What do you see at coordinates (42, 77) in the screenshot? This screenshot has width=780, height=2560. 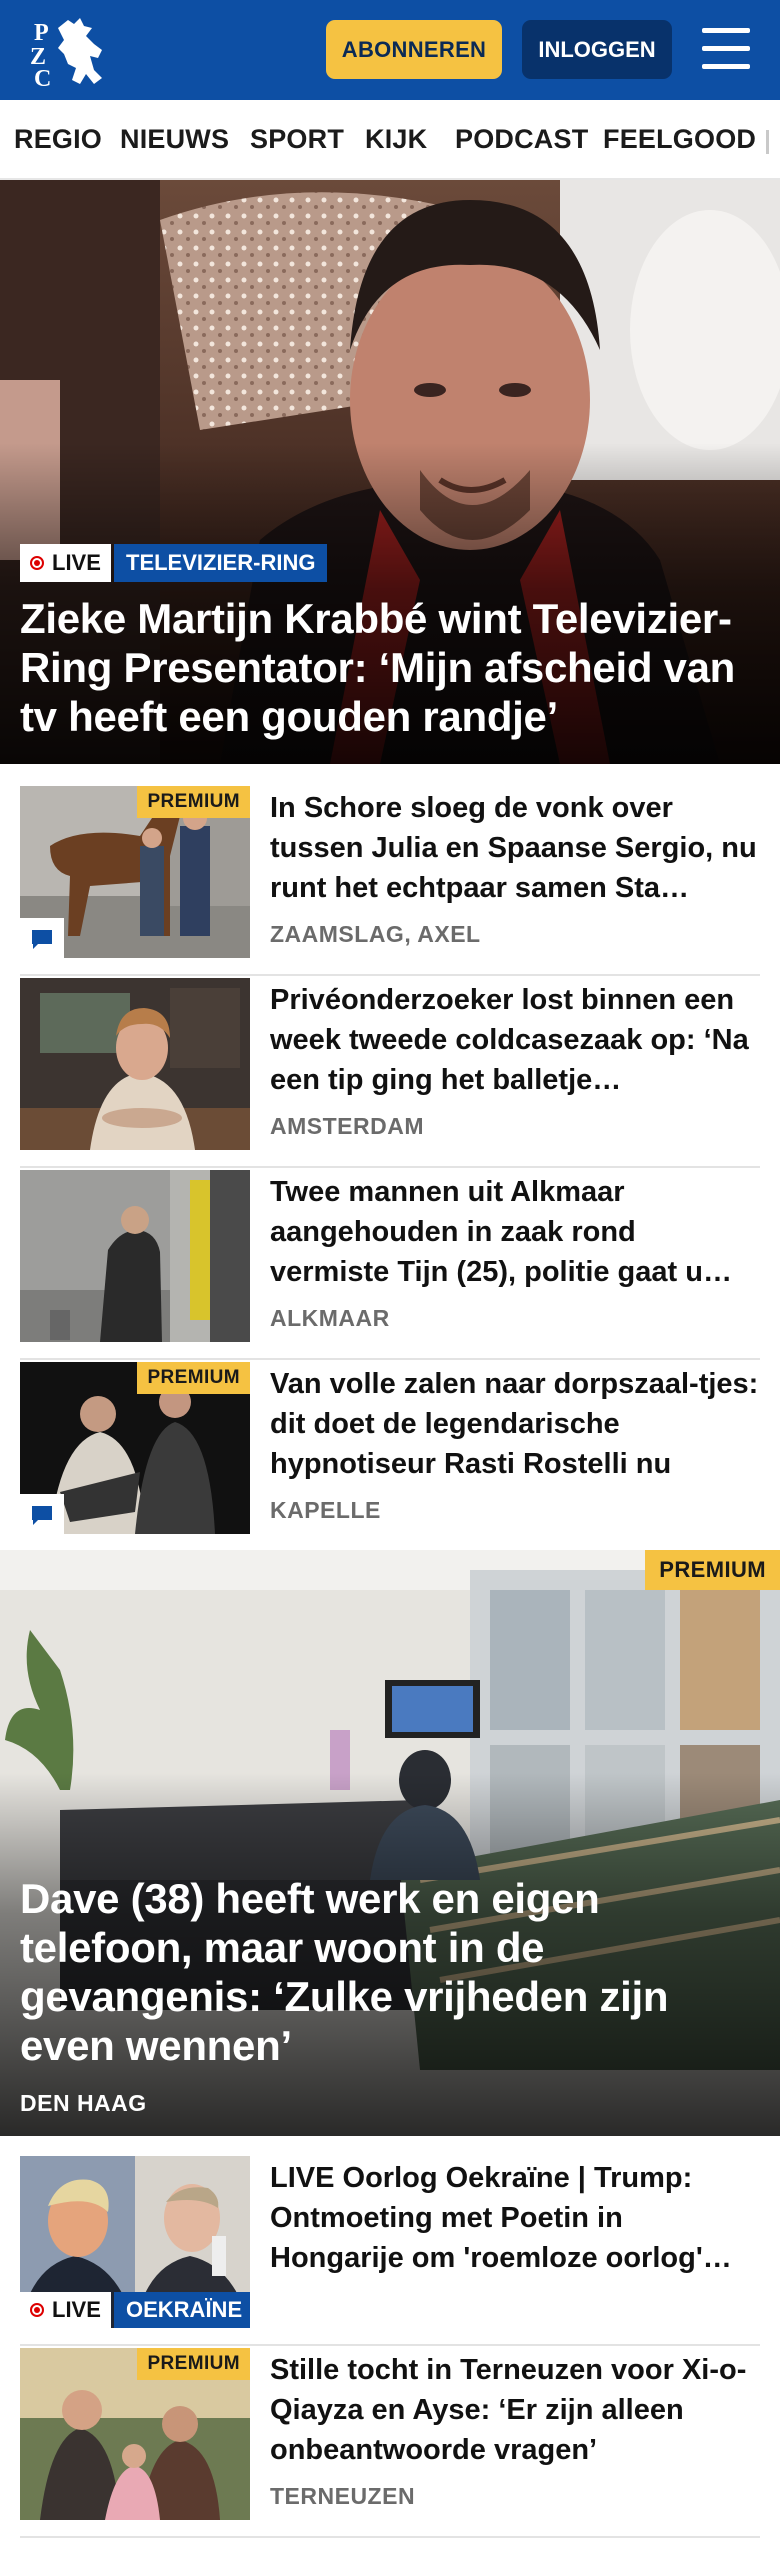 I see `svg-text: C` at bounding box center [42, 77].